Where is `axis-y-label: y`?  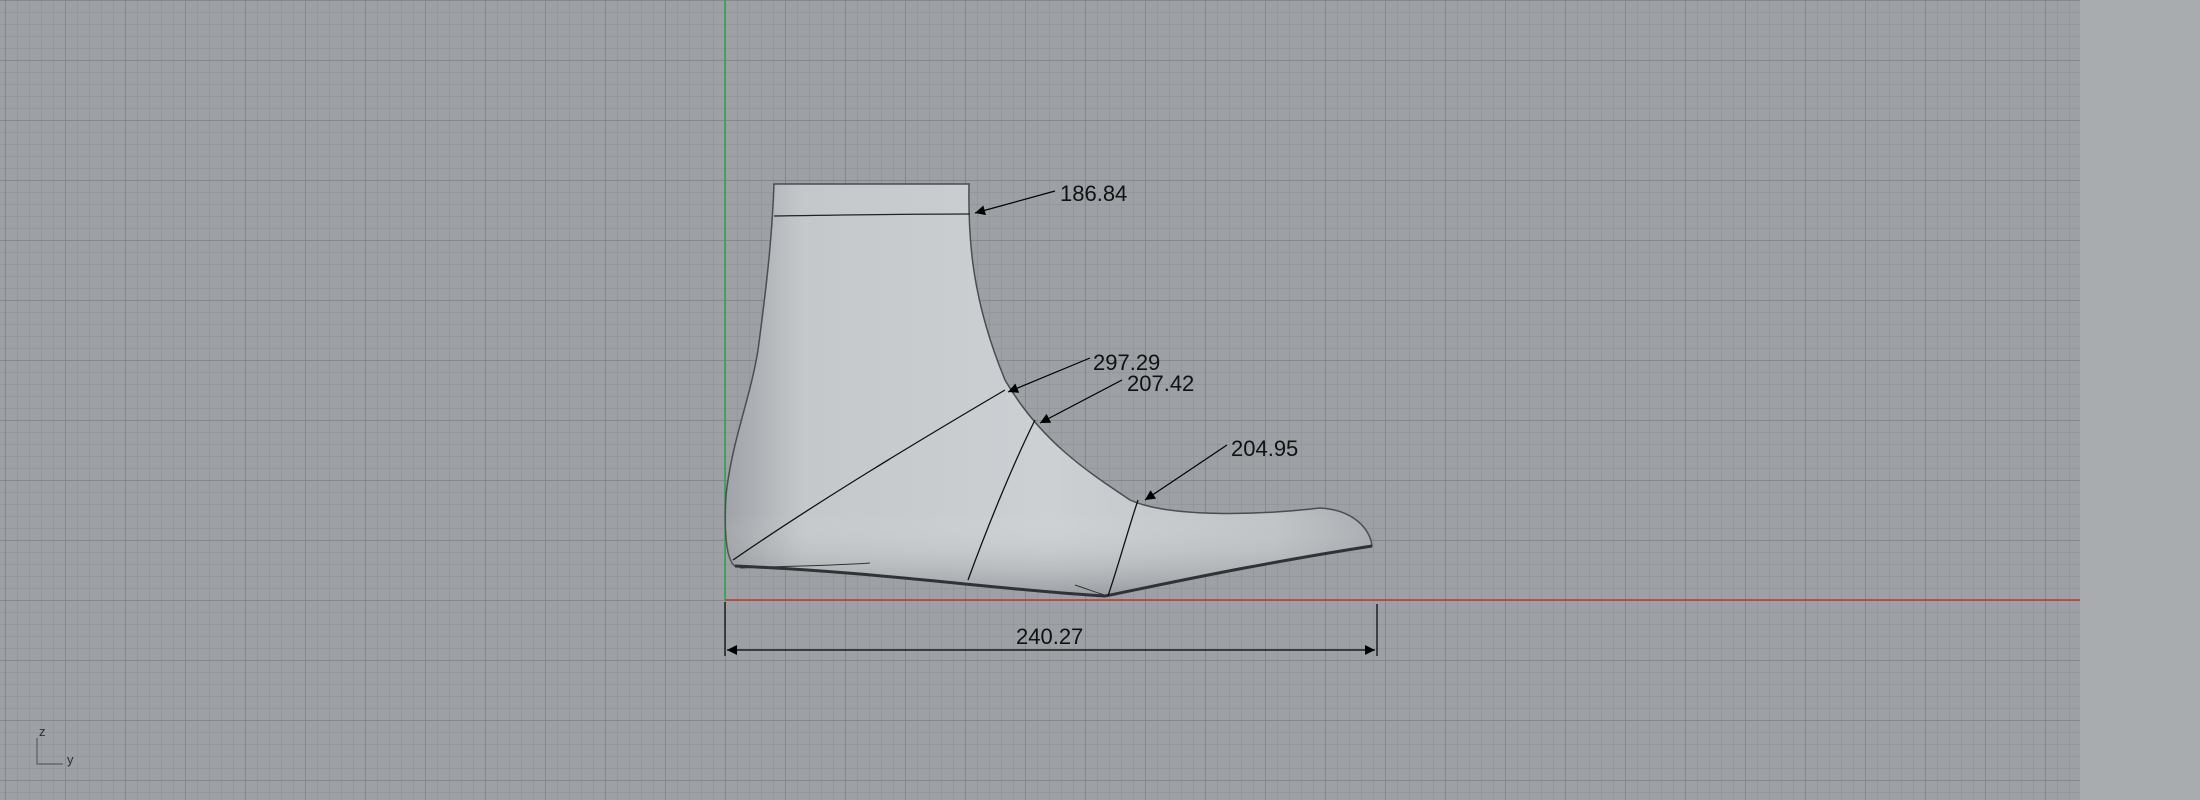
axis-y-label: y is located at coordinates (70, 759).